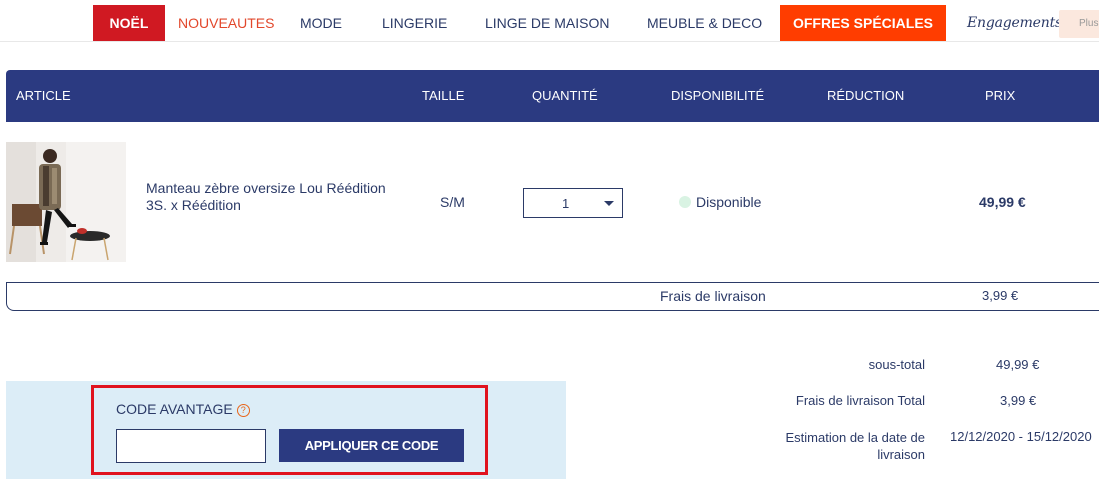 Image resolution: width=1099 pixels, height=479 pixels. I want to click on header-disponibilite: DISPONIBILITÉ, so click(718, 95).